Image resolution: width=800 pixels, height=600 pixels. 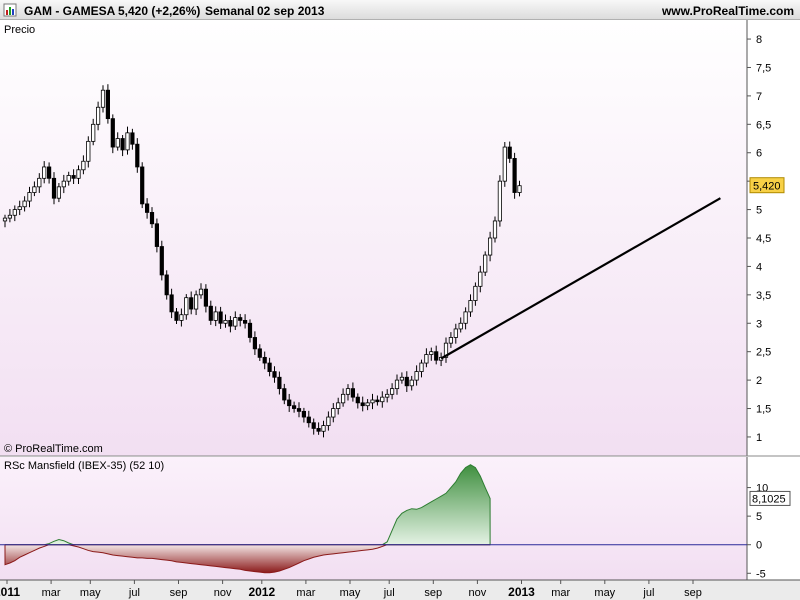 What do you see at coordinates (759, 324) in the screenshot?
I see `price-y-tick-label: 3` at bounding box center [759, 324].